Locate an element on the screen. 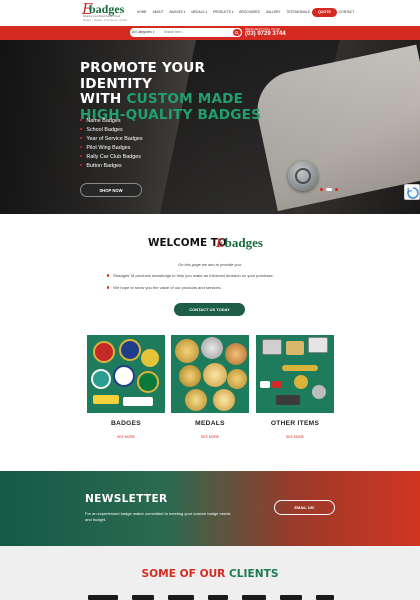 This screenshot has width=420, height=600. nav-item-products: Products▾ is located at coordinates (223, 12).